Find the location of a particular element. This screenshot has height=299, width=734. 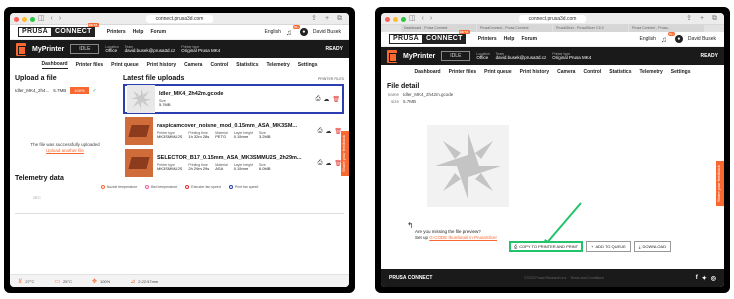

file-thumbnail is located at coordinates (141, 99).